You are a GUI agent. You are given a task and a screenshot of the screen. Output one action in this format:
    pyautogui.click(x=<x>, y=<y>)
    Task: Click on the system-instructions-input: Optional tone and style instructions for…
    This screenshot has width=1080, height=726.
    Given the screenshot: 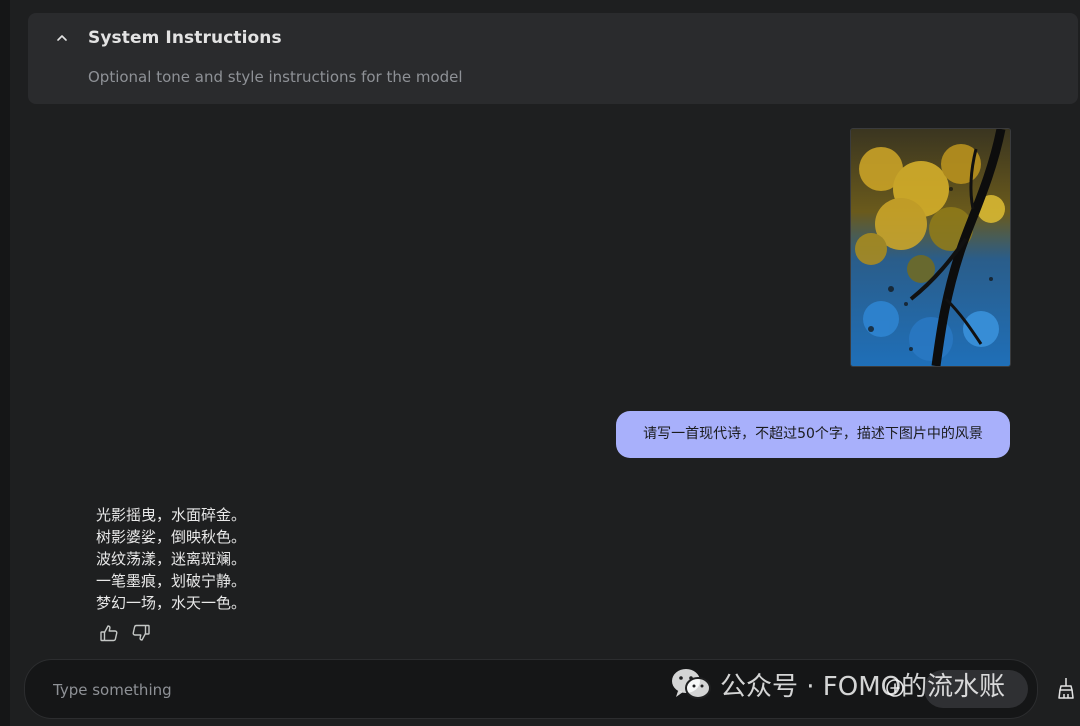 What is the action you would take?
    pyautogui.click(x=275, y=77)
    